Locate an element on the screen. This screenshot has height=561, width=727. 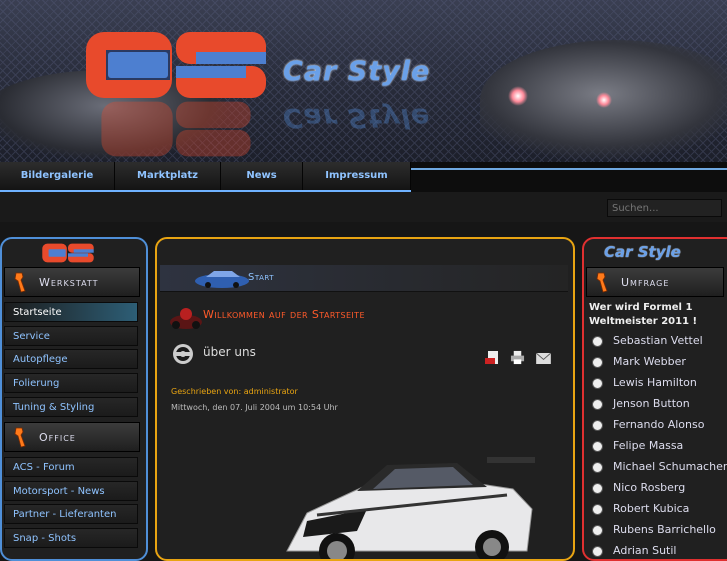
section-umfrage: Umfrage is located at coordinates (655, 282).